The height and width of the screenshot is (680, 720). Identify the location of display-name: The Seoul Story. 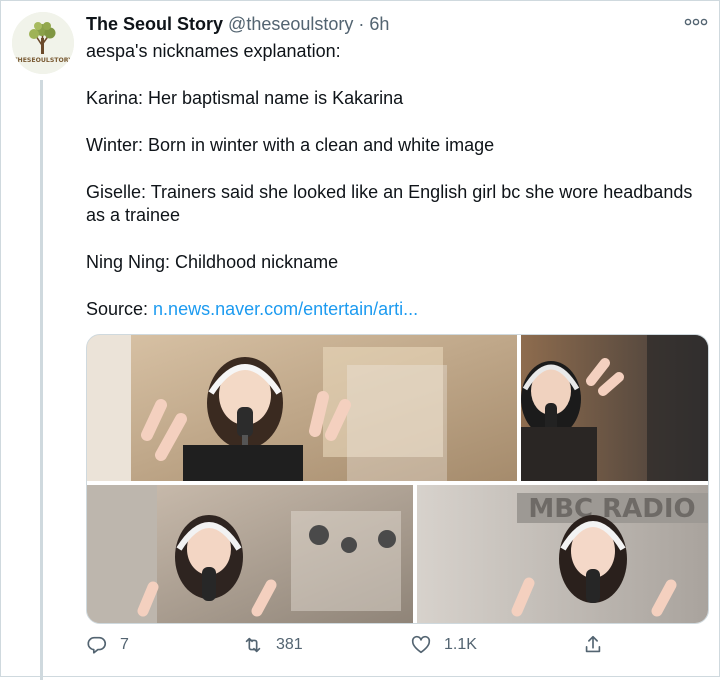
(154, 24).